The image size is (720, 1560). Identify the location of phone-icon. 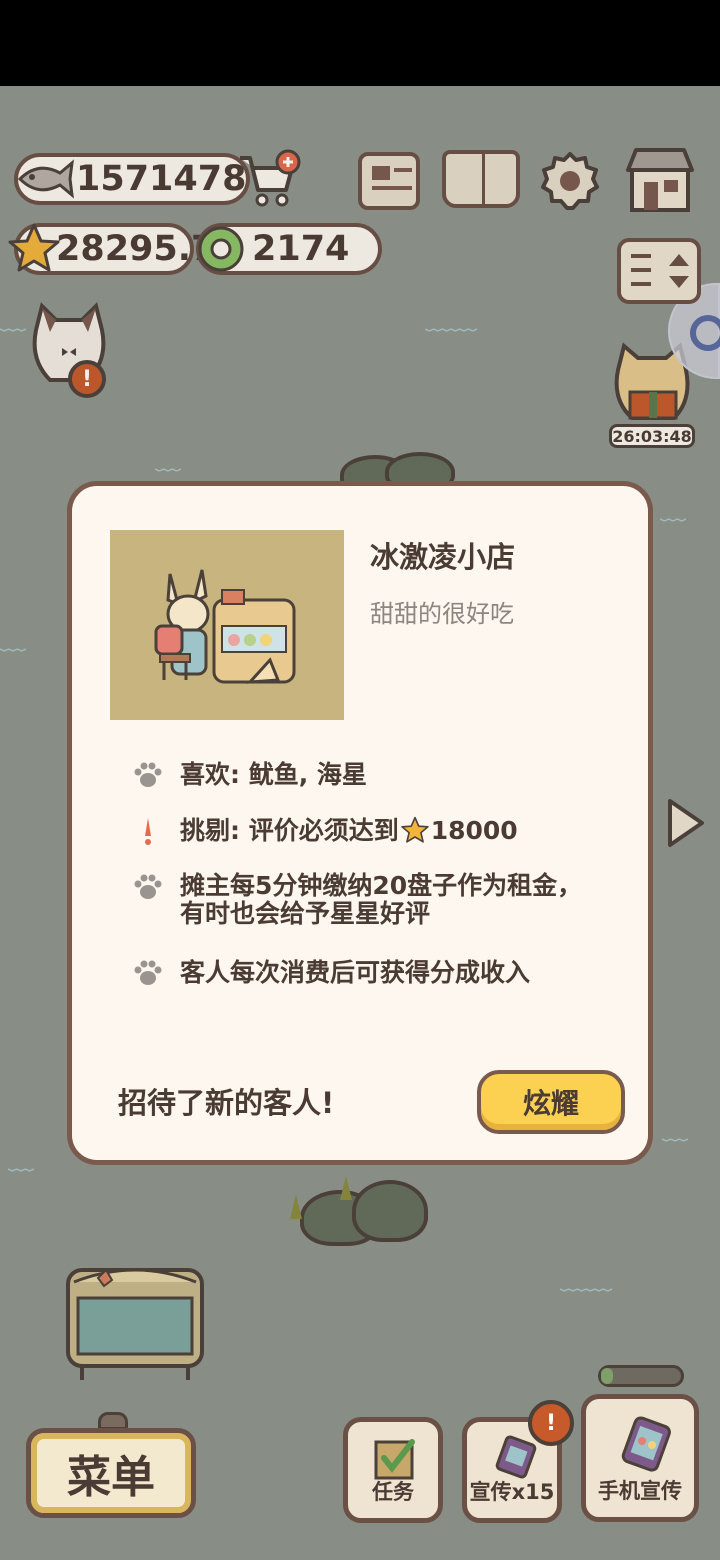
(646, 1447).